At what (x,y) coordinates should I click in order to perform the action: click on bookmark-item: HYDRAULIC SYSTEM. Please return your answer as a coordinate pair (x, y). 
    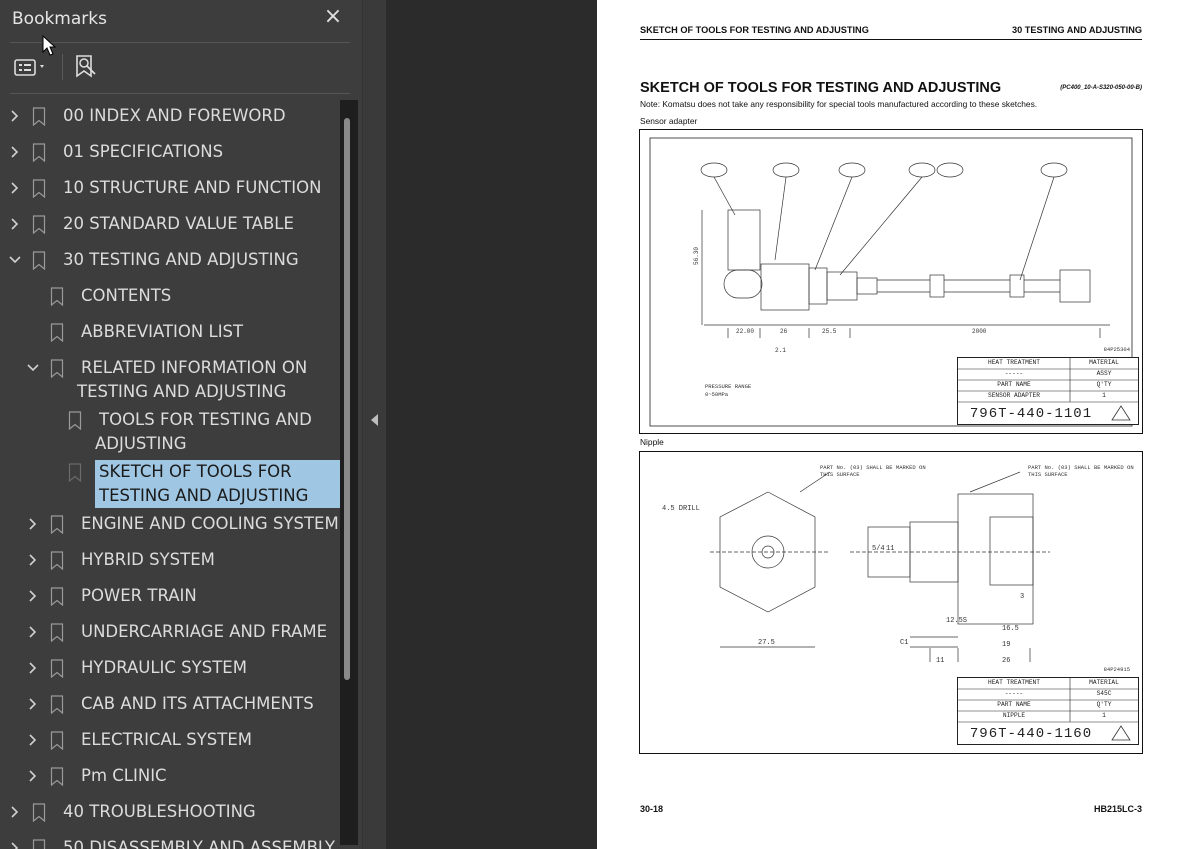
    Looking at the image, I should click on (170, 668).